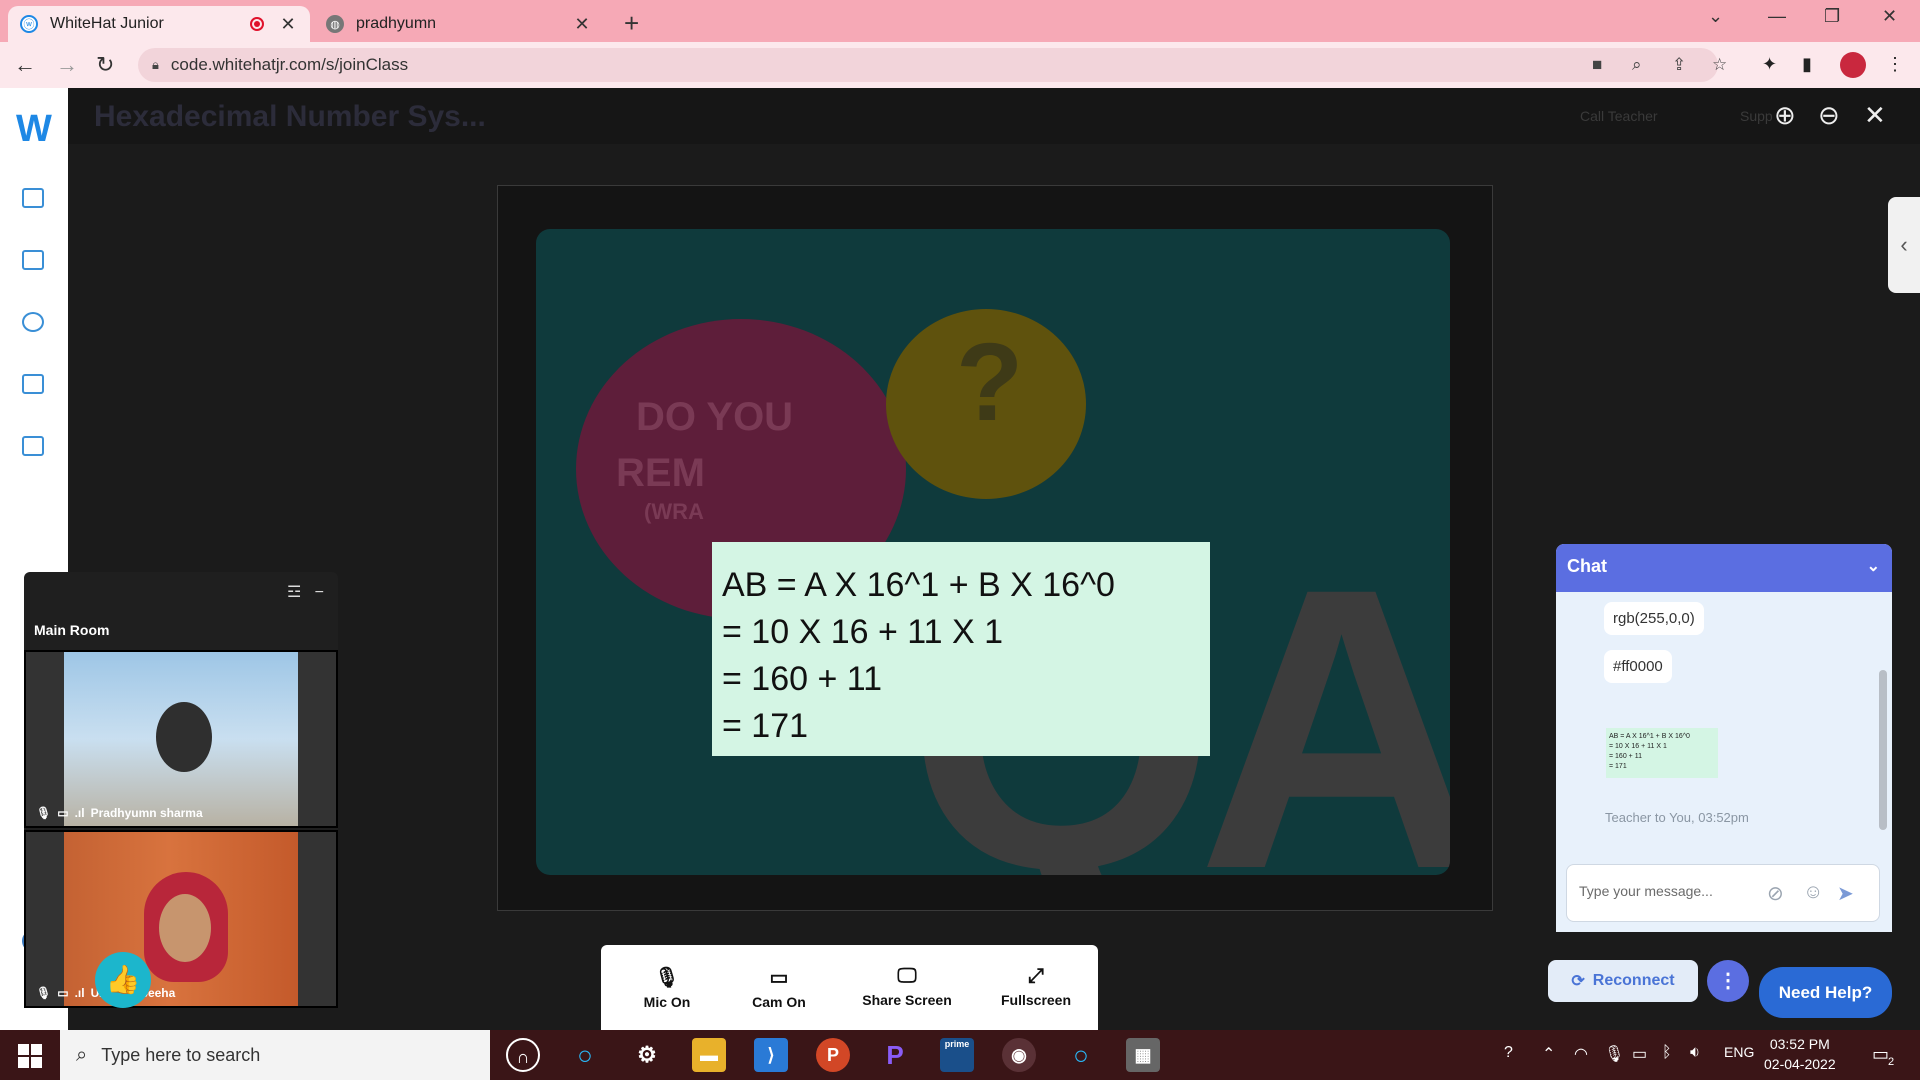 The height and width of the screenshot is (1080, 1920). What do you see at coordinates (918, 585) in the screenshot?
I see `math-line: AB = A X 16^1 + B X 16^0` at bounding box center [918, 585].